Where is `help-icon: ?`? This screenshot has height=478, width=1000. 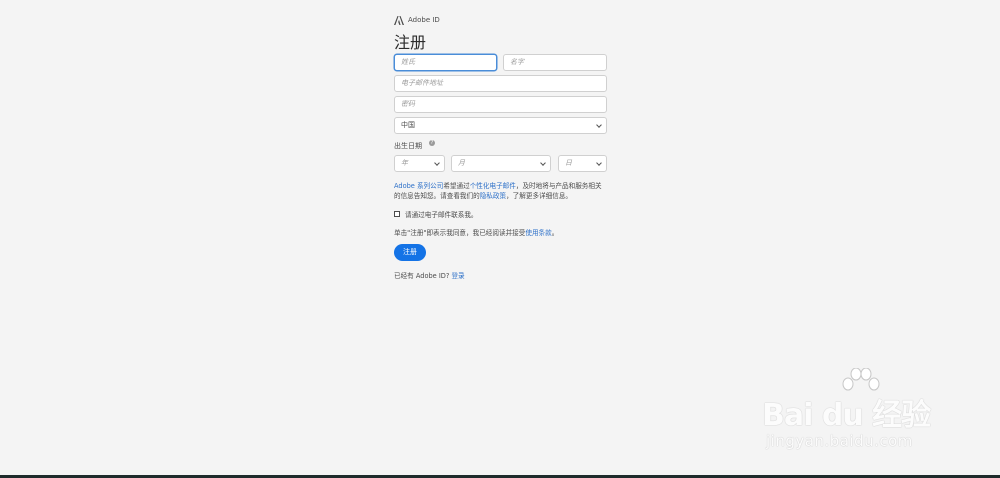
help-icon: ? is located at coordinates (432, 143).